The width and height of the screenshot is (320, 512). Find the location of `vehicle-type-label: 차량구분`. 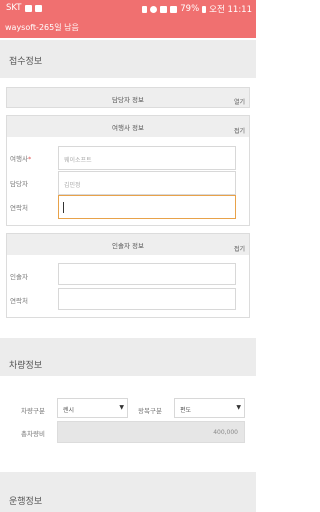

vehicle-type-label: 차량구분 is located at coordinates (33, 411).